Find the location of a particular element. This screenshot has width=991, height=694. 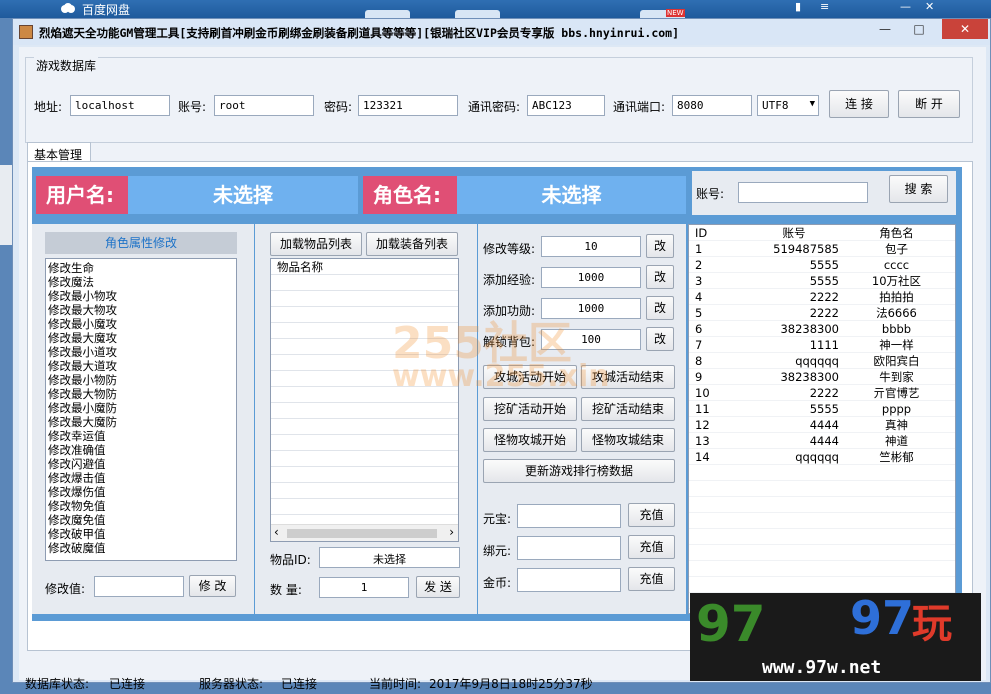

attr-list-item: 修改最小魔攻 is located at coordinates (141, 324).